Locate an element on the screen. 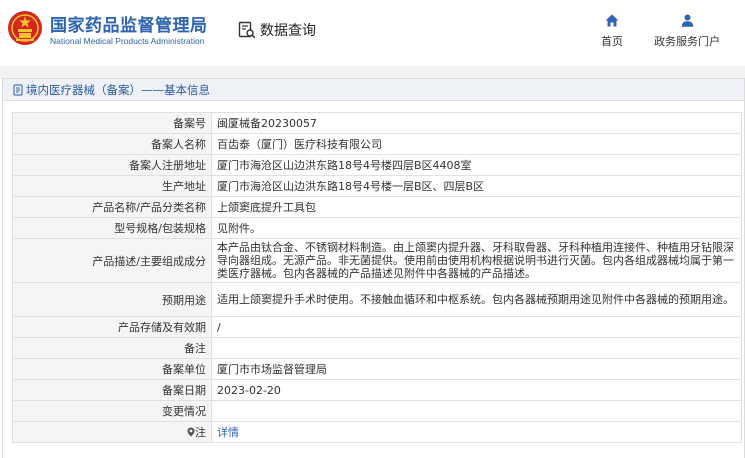 Image resolution: width=745 pixels, height=458 pixels. table-row: 备案人注册地址 厦门市海沧区山边洪东路18号4号楼四层B区4408室 is located at coordinates (377, 165).